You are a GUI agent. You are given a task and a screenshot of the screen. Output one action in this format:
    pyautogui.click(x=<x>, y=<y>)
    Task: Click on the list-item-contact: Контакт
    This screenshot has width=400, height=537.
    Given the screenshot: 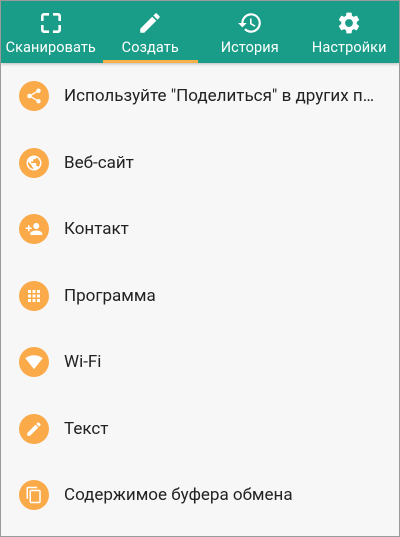 What is the action you would take?
    pyautogui.click(x=200, y=229)
    